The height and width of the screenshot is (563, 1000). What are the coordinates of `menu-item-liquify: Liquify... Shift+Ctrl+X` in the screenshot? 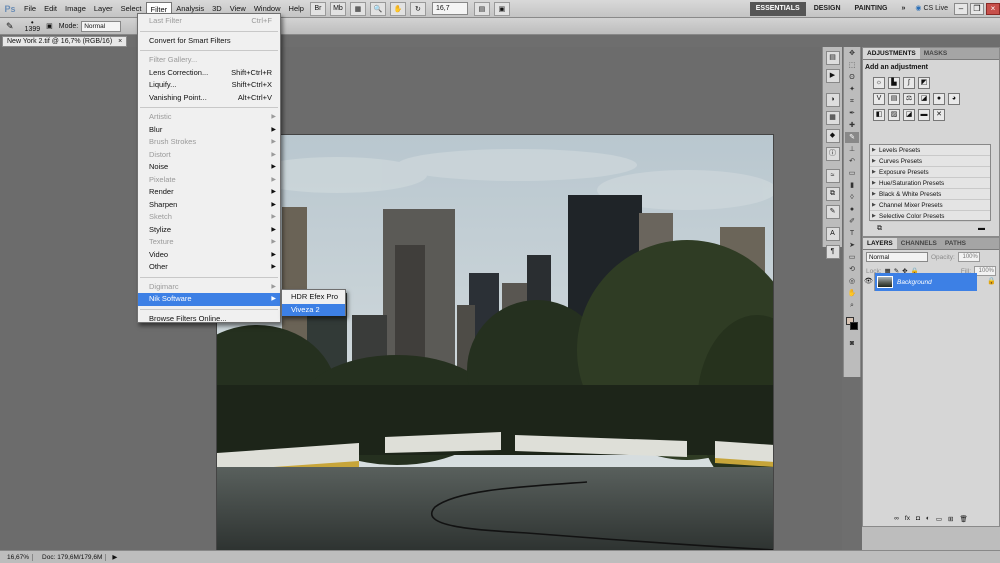 It's located at (209, 85).